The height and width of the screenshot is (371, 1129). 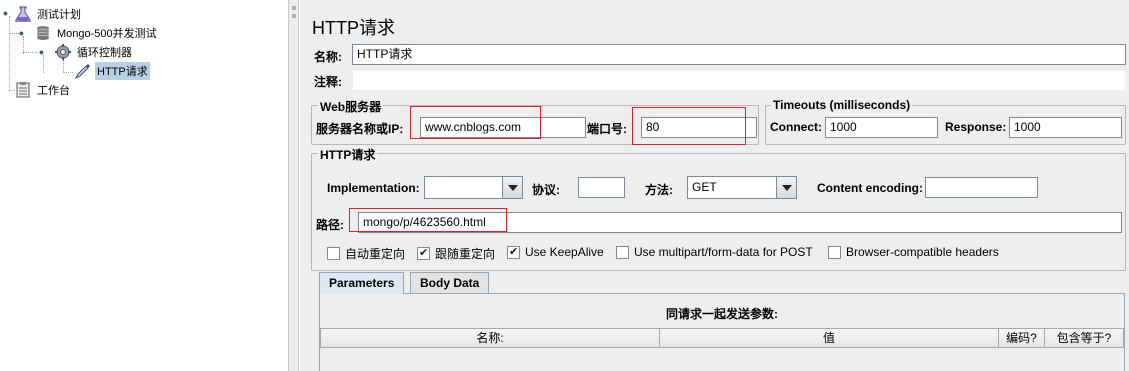 I want to click on comment-label: 注释:, so click(x=328, y=82).